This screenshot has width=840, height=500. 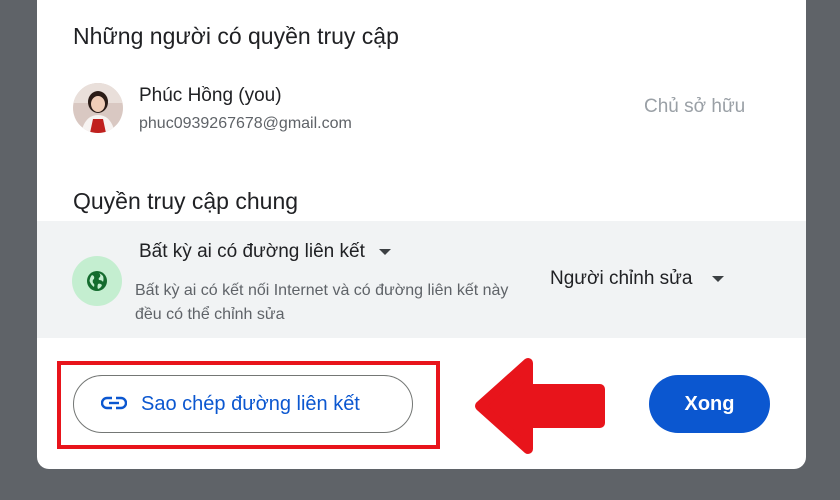 I want to click on highlight-box, so click(x=248, y=405).